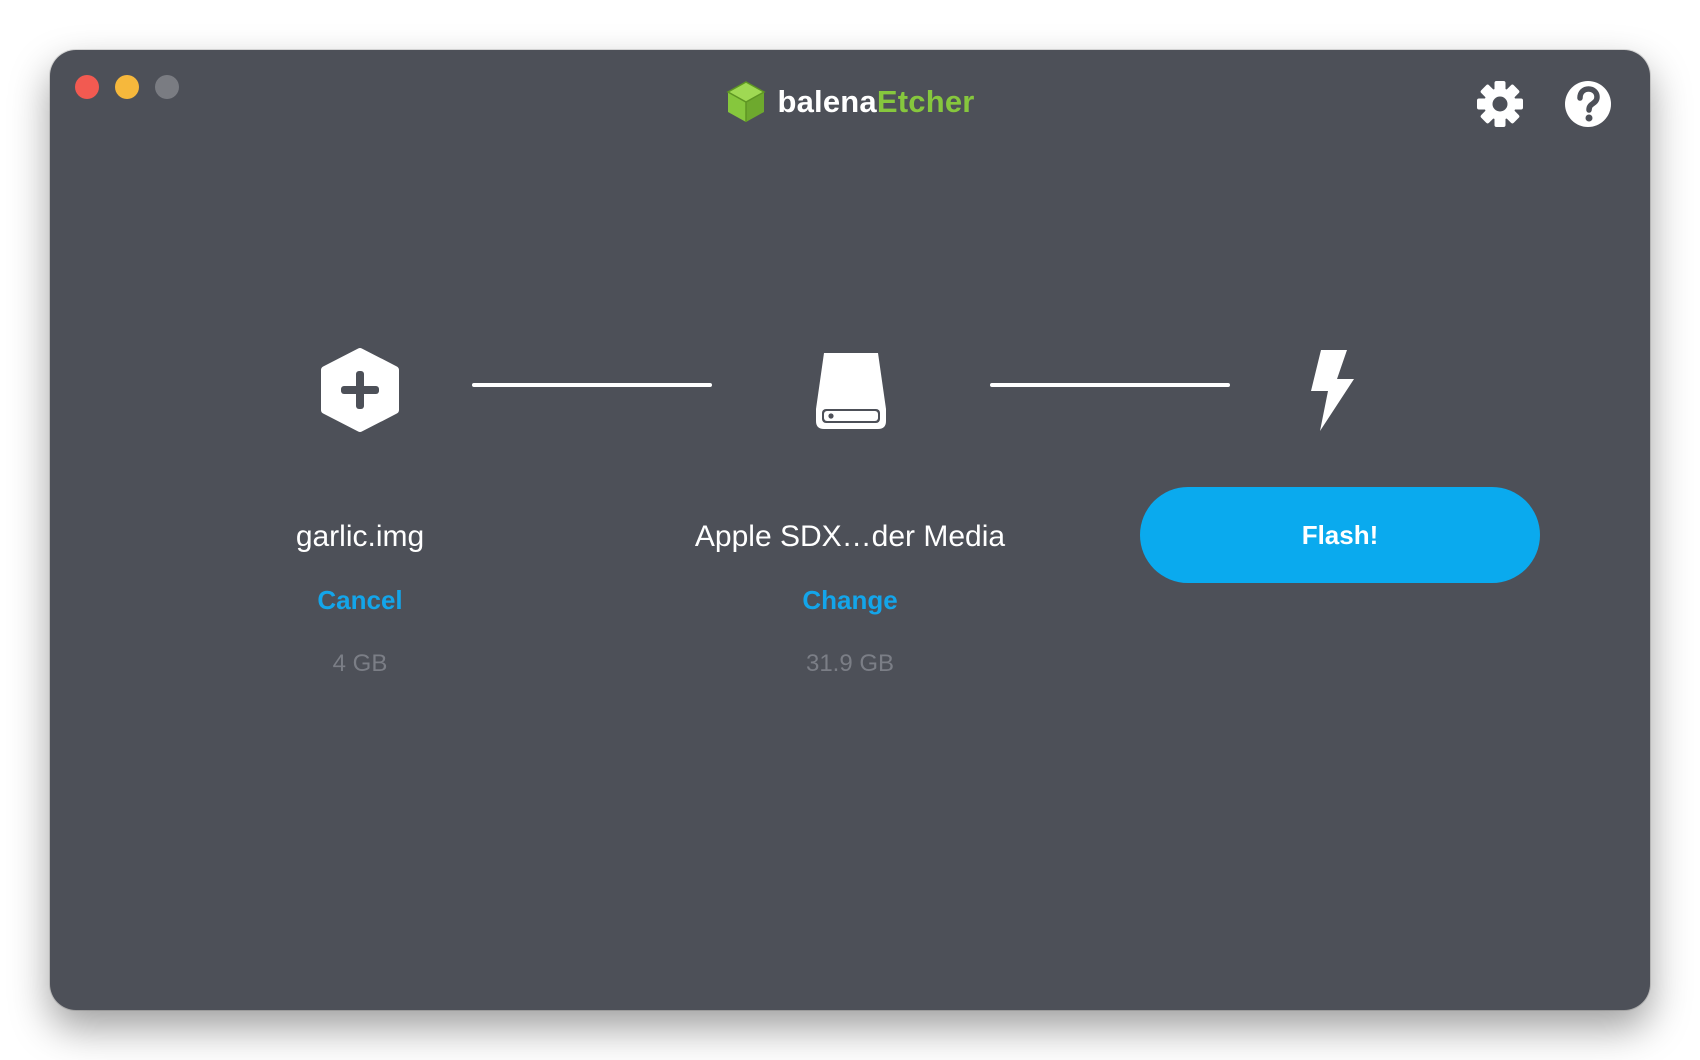 The height and width of the screenshot is (1060, 1700). What do you see at coordinates (850, 663) in the screenshot?
I see `drive-size: 31.9 GB` at bounding box center [850, 663].